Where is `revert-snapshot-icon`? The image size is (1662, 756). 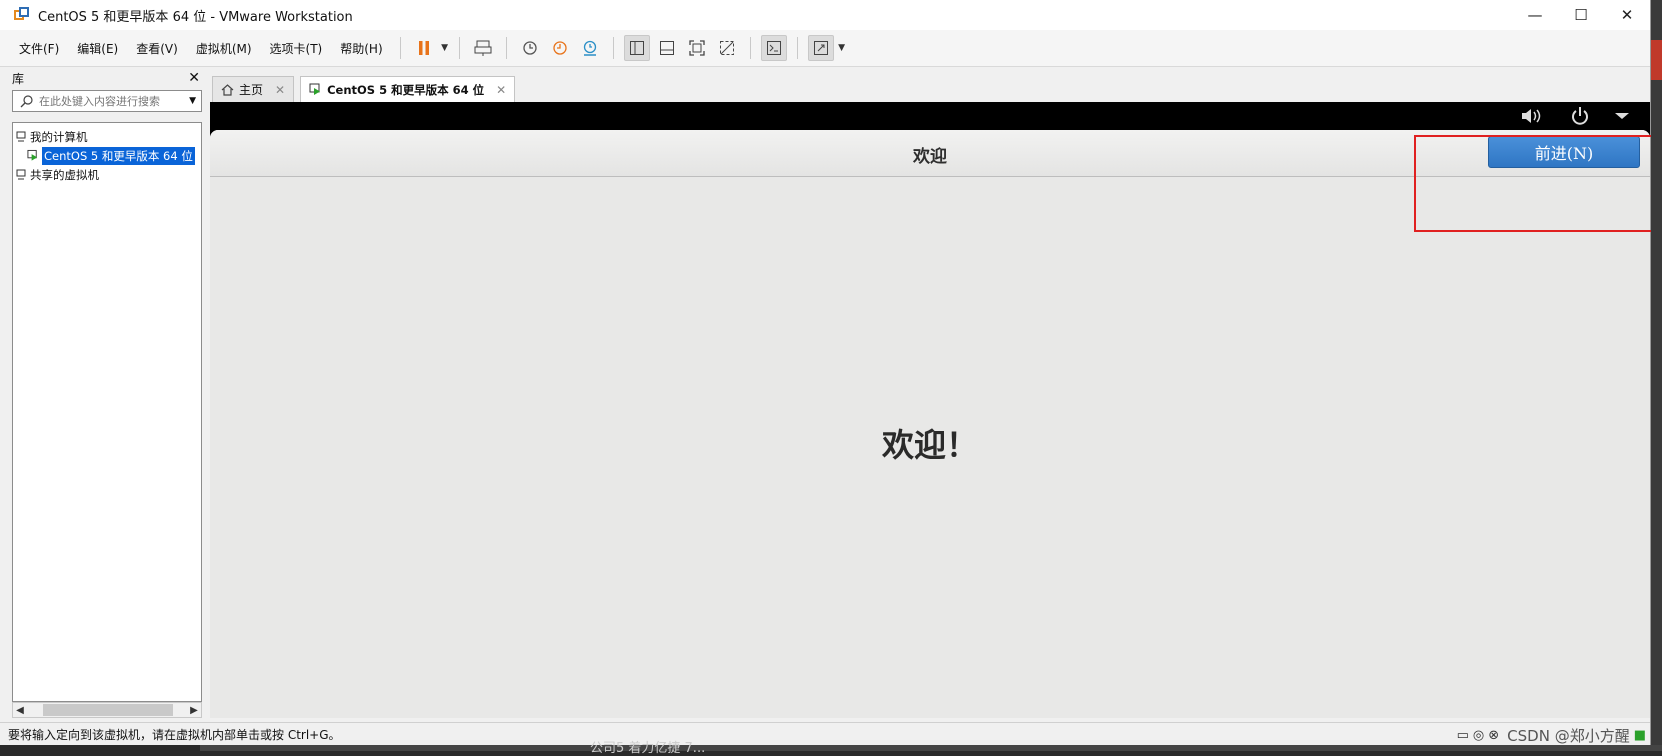
revert-snapshot-icon is located at coordinates (559, 48).